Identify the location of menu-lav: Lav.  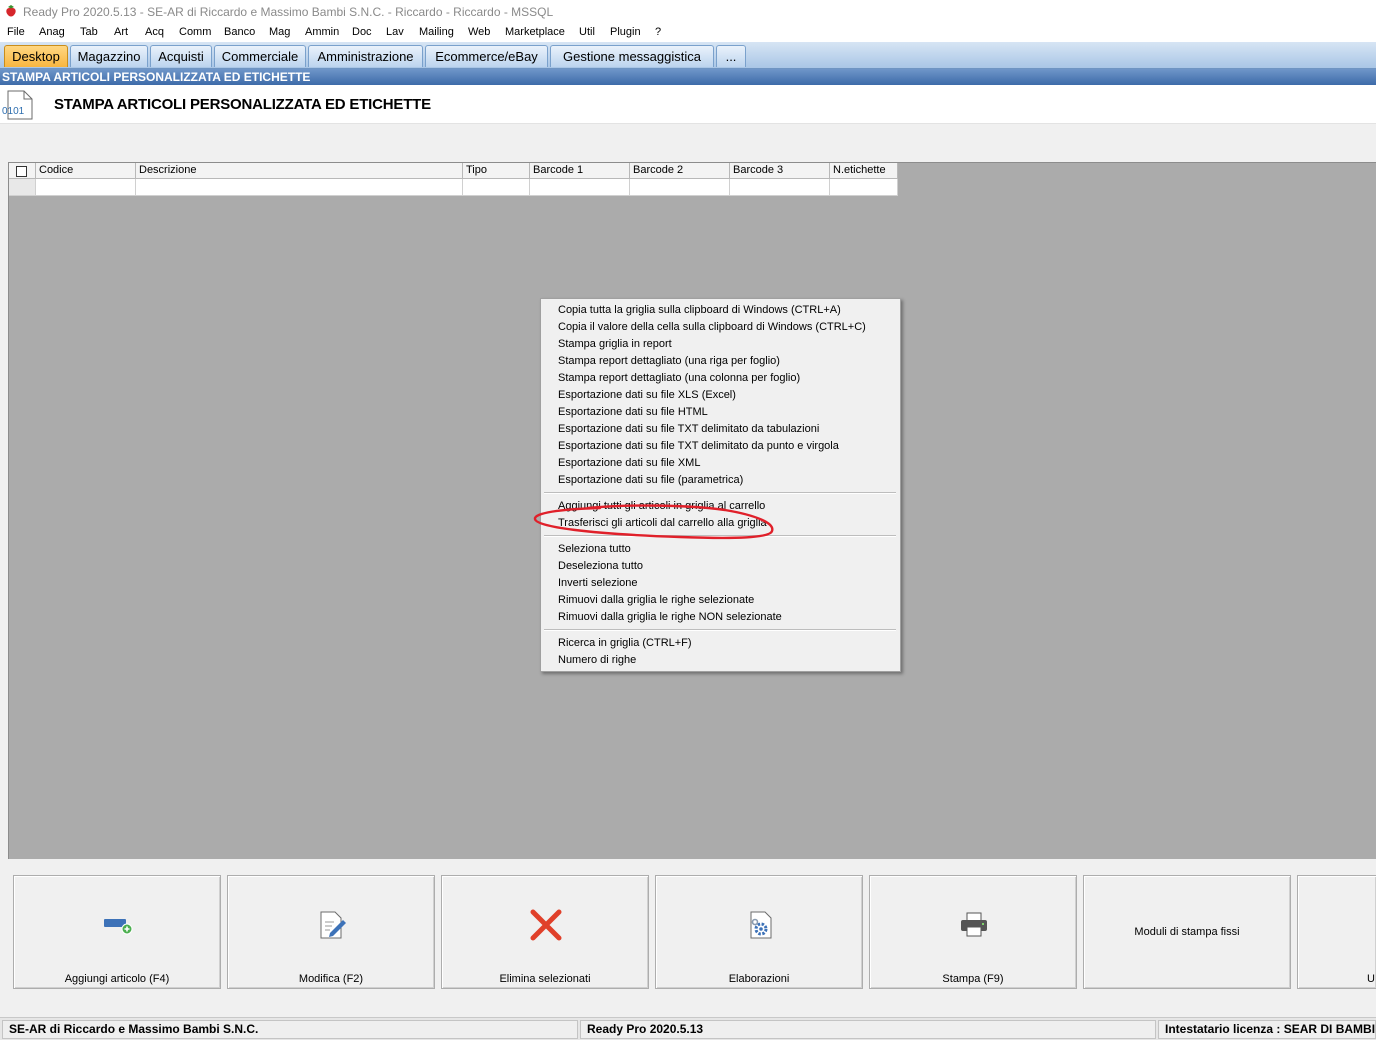
(395, 32).